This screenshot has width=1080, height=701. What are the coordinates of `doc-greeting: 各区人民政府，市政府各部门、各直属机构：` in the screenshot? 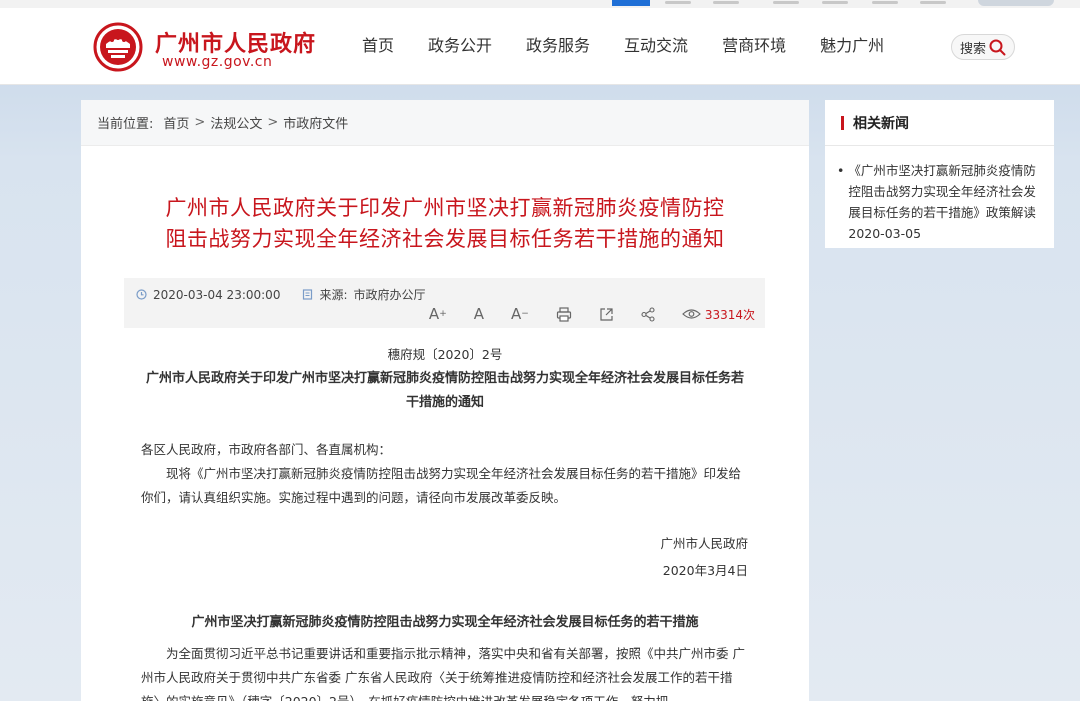 It's located at (266, 449).